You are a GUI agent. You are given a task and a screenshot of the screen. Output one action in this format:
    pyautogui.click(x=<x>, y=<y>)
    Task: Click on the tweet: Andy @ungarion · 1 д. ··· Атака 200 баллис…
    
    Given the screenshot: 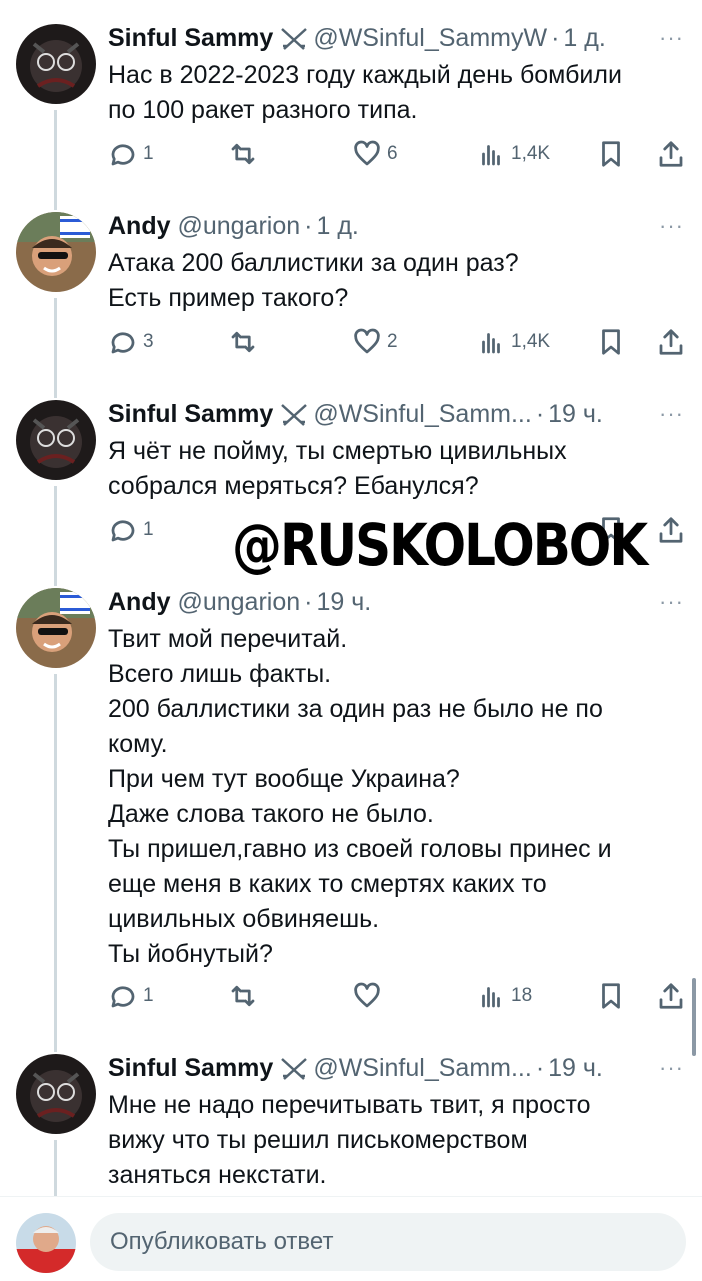 What is the action you would take?
    pyautogui.click(x=351, y=284)
    